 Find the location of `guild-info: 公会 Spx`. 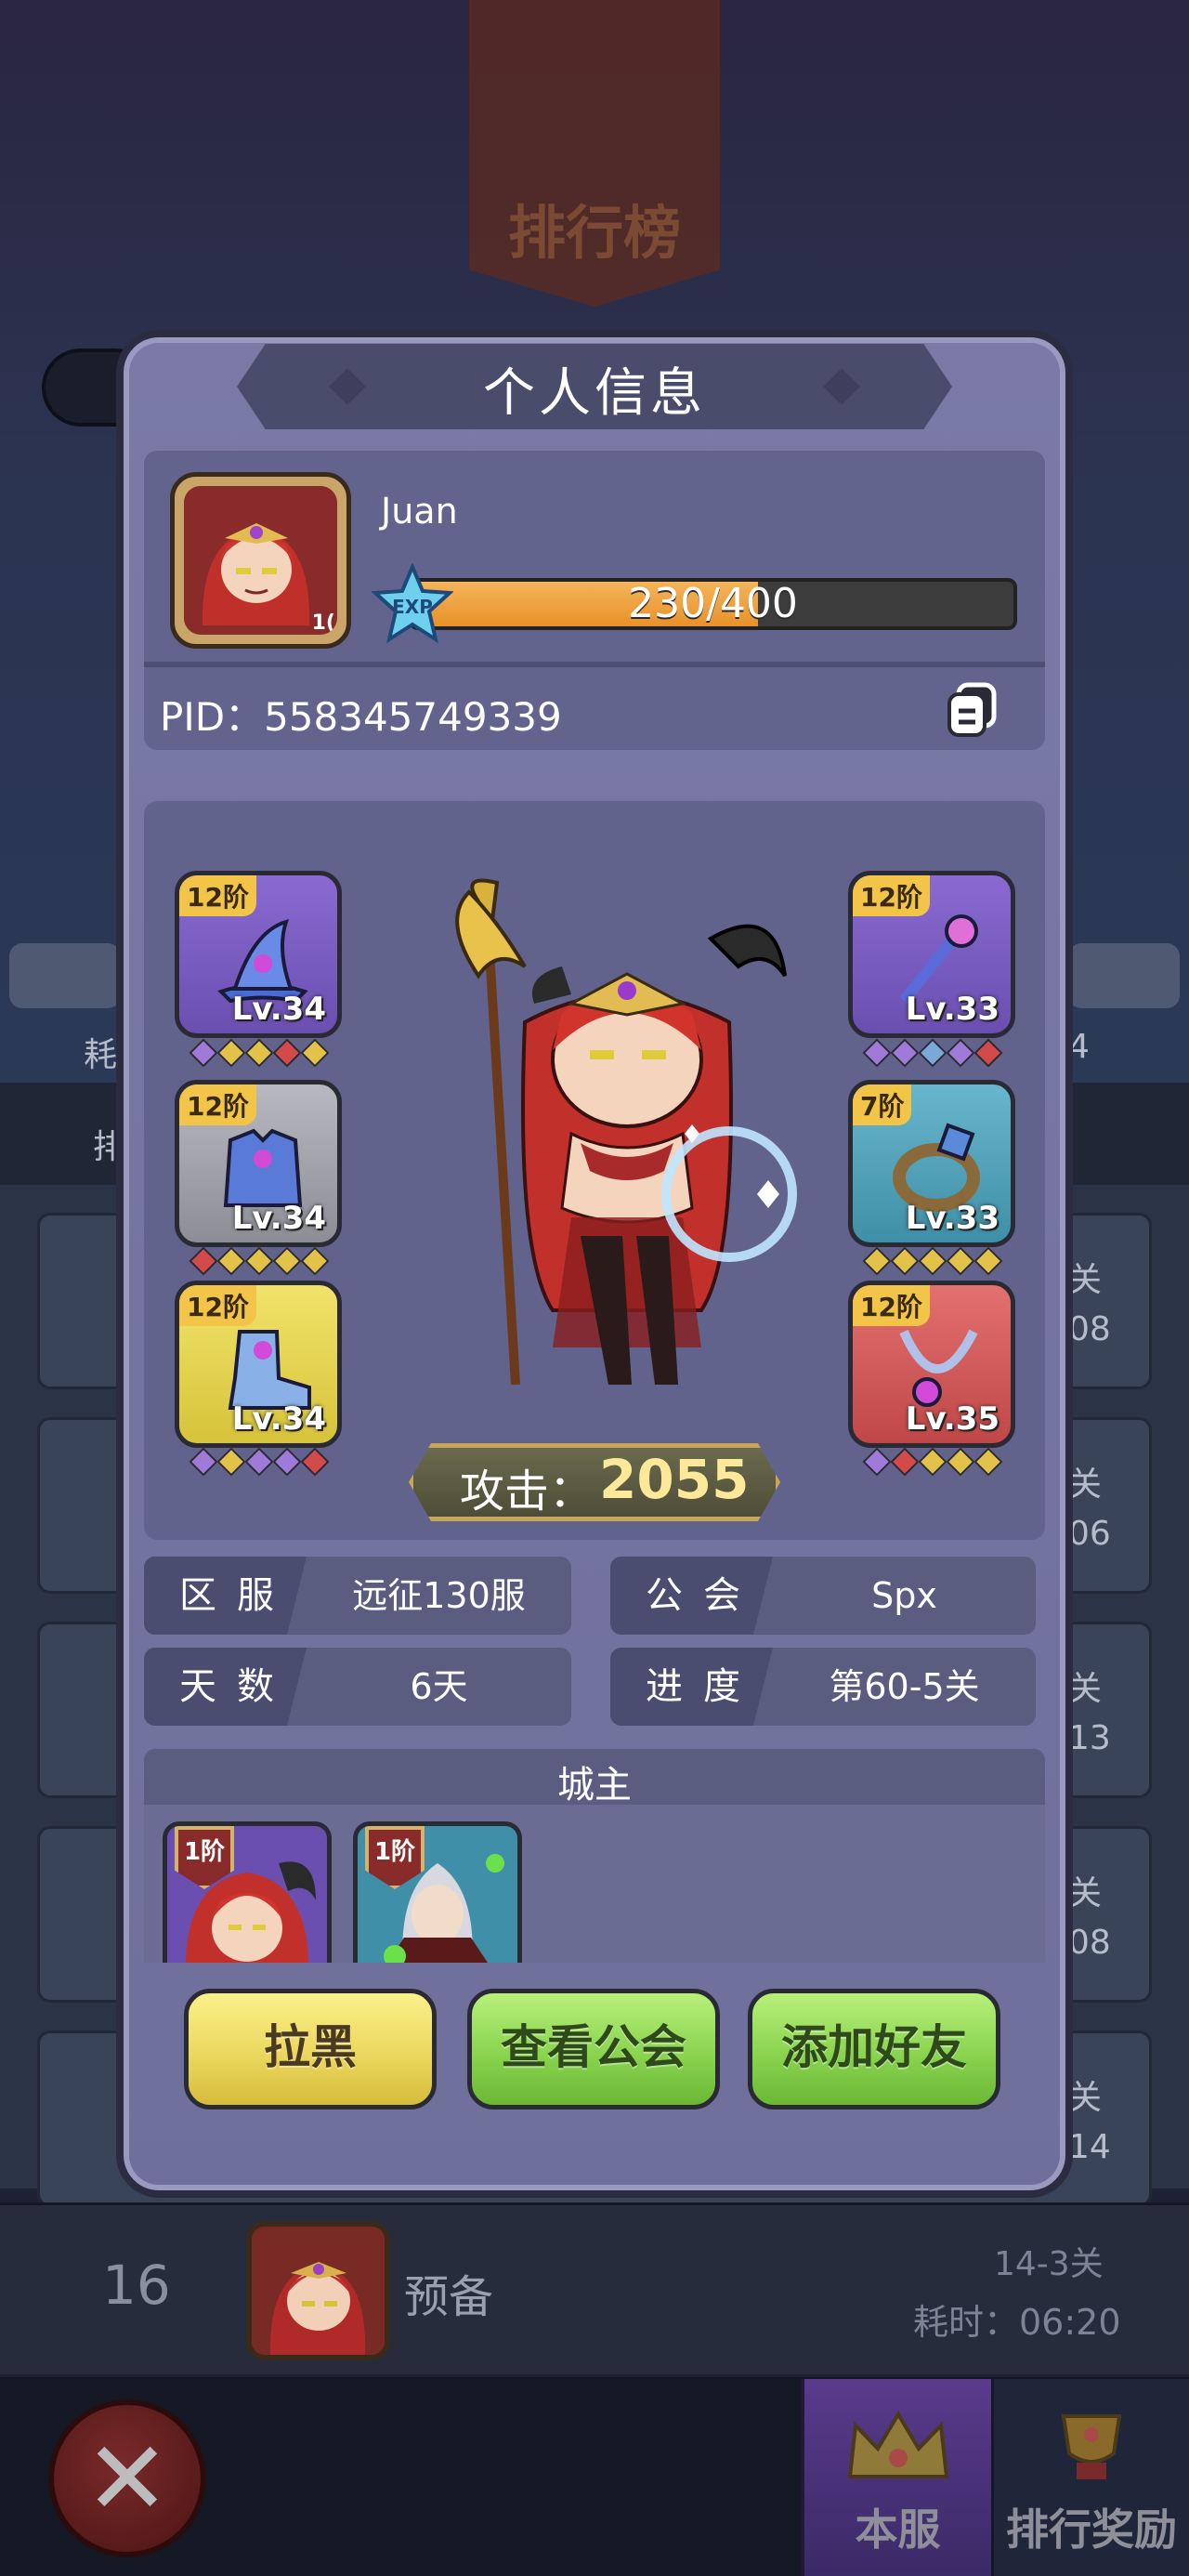

guild-info: 公会 Spx is located at coordinates (823, 1596).